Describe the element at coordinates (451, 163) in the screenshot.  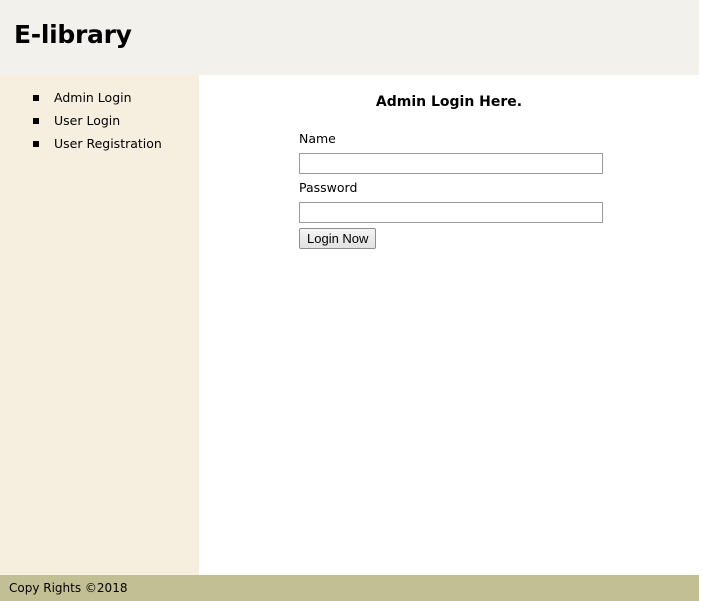
I see `name-input` at that location.